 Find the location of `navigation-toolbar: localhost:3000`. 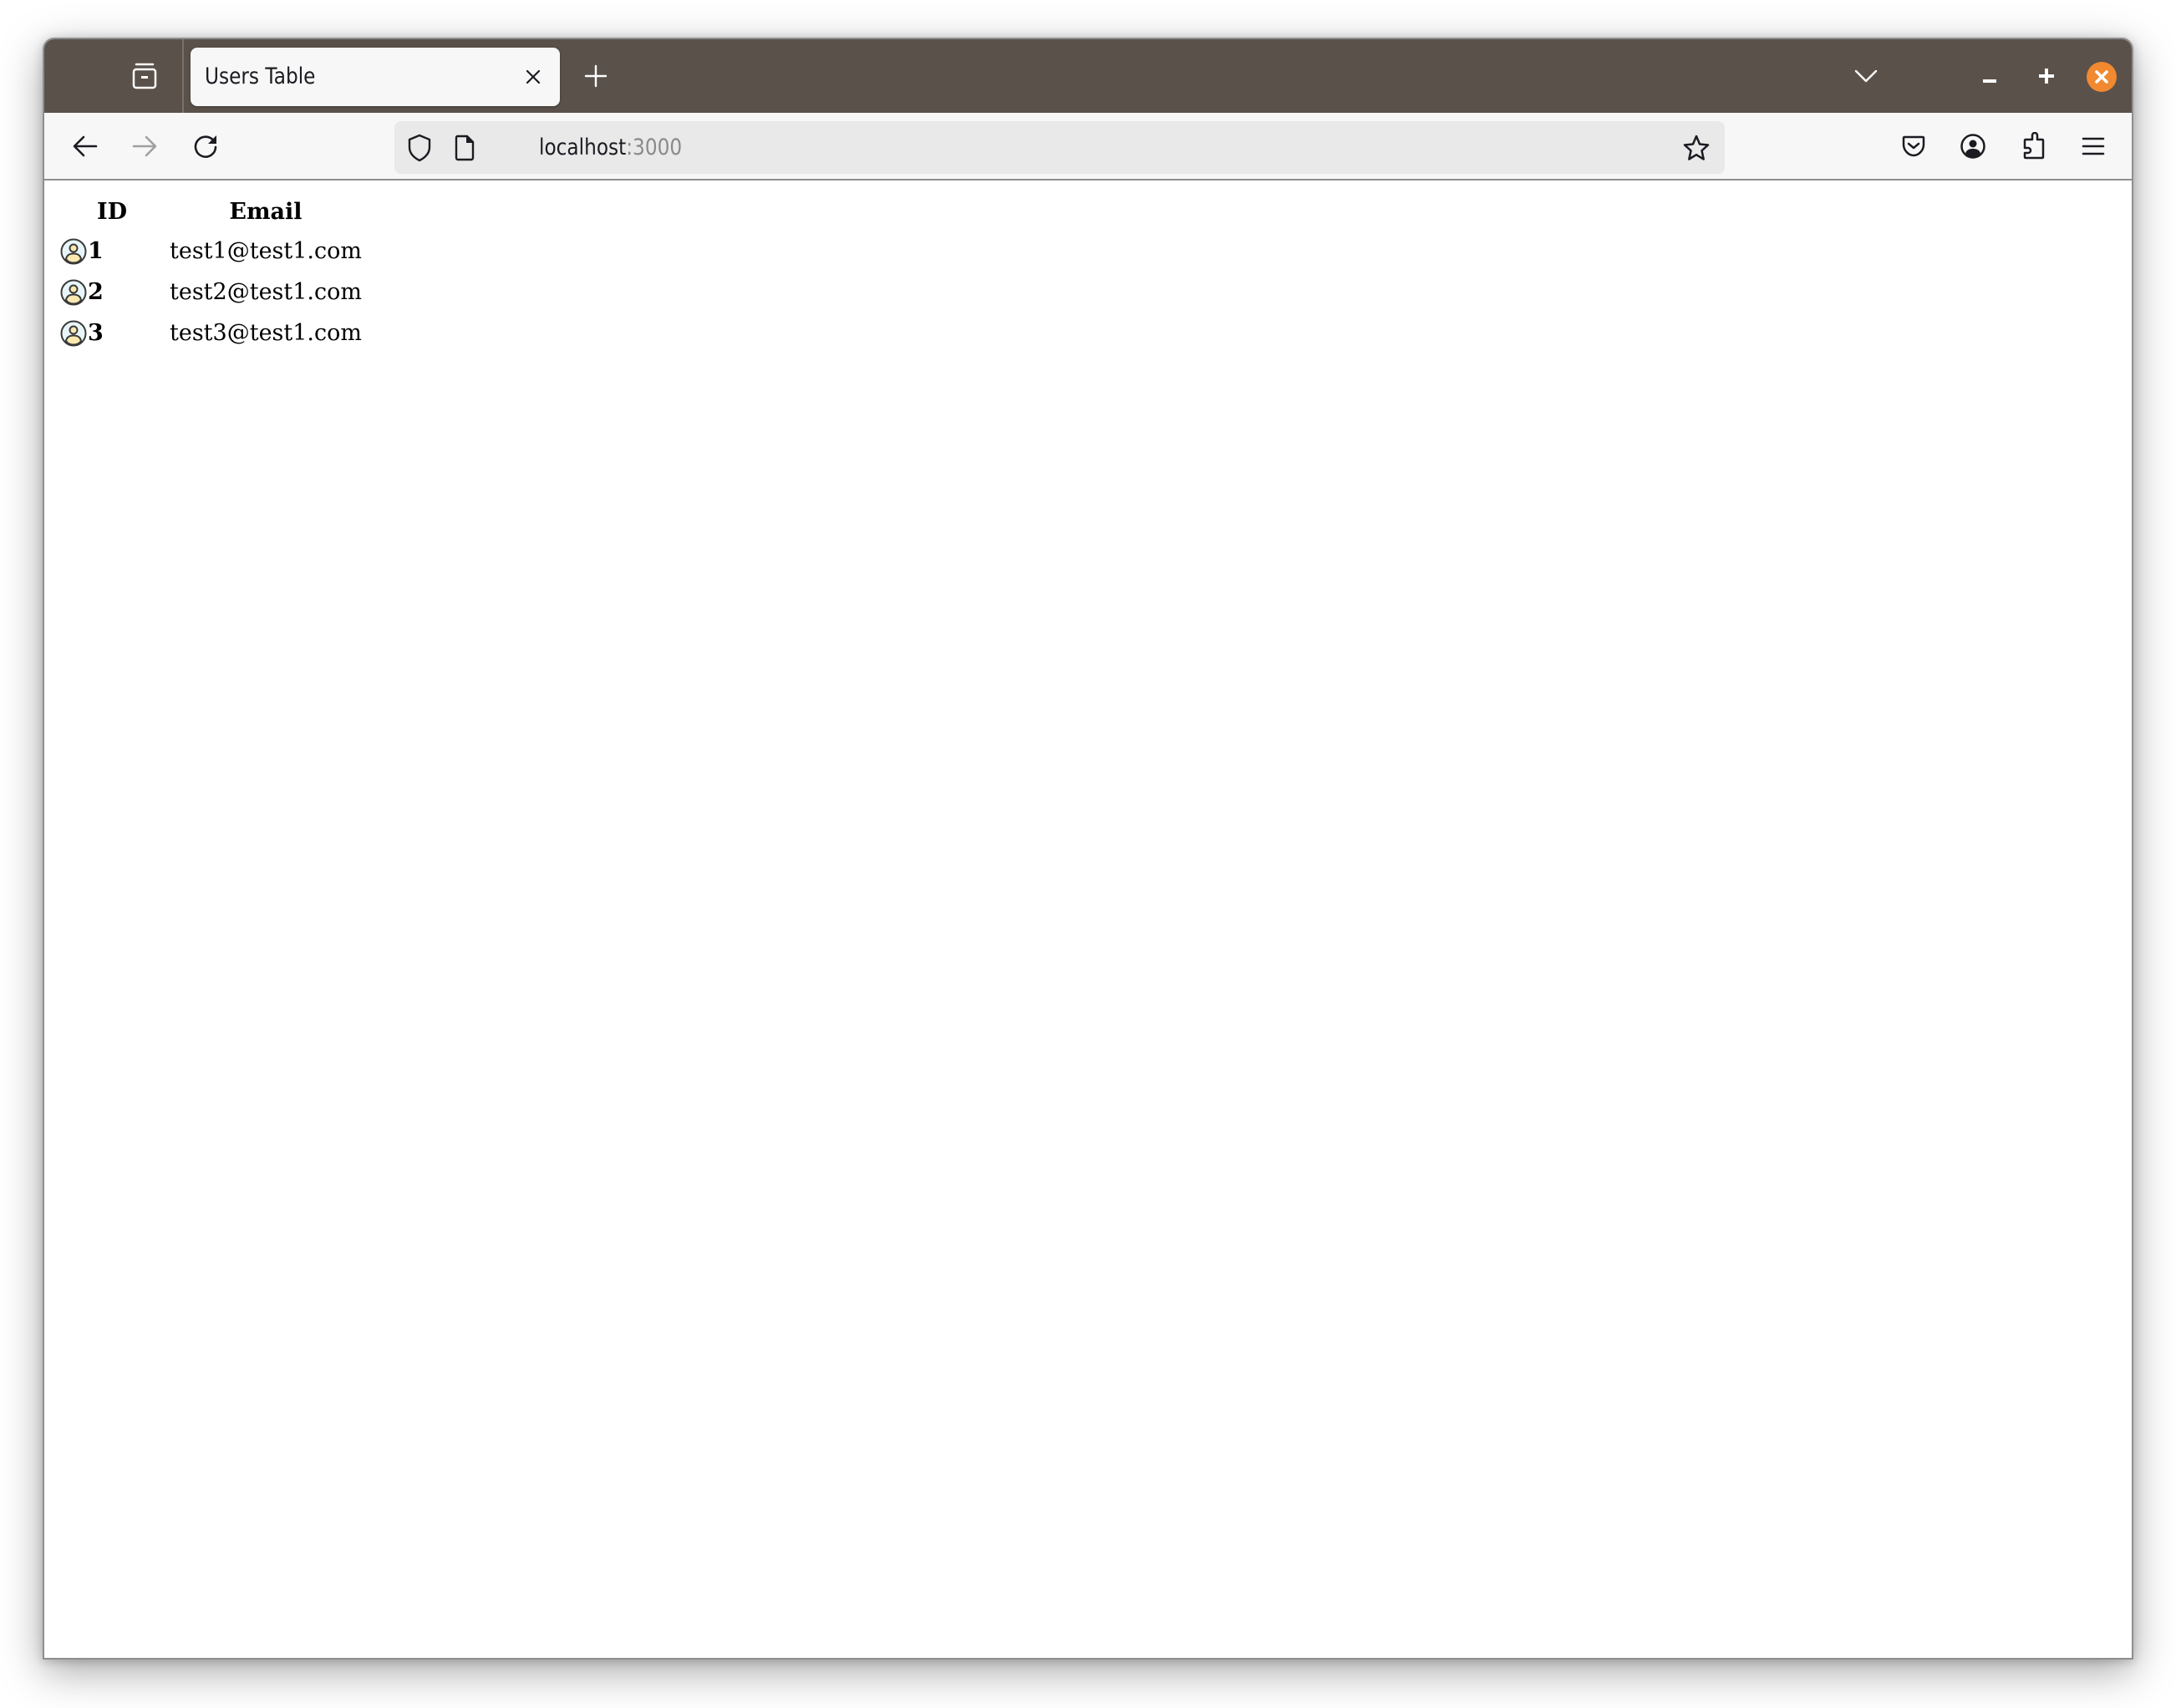

navigation-toolbar: localhost:3000 is located at coordinates (1088, 146).